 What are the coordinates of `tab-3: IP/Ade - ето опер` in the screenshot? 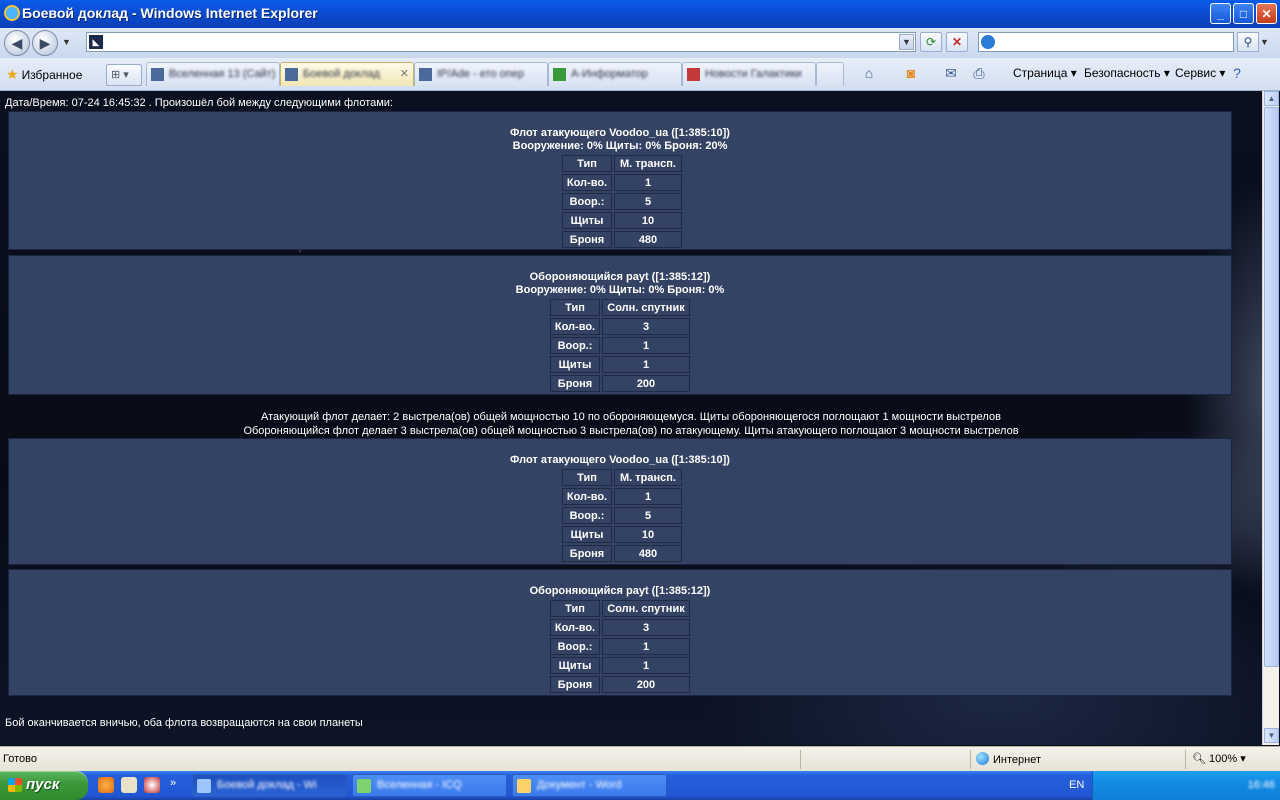 It's located at (481, 74).